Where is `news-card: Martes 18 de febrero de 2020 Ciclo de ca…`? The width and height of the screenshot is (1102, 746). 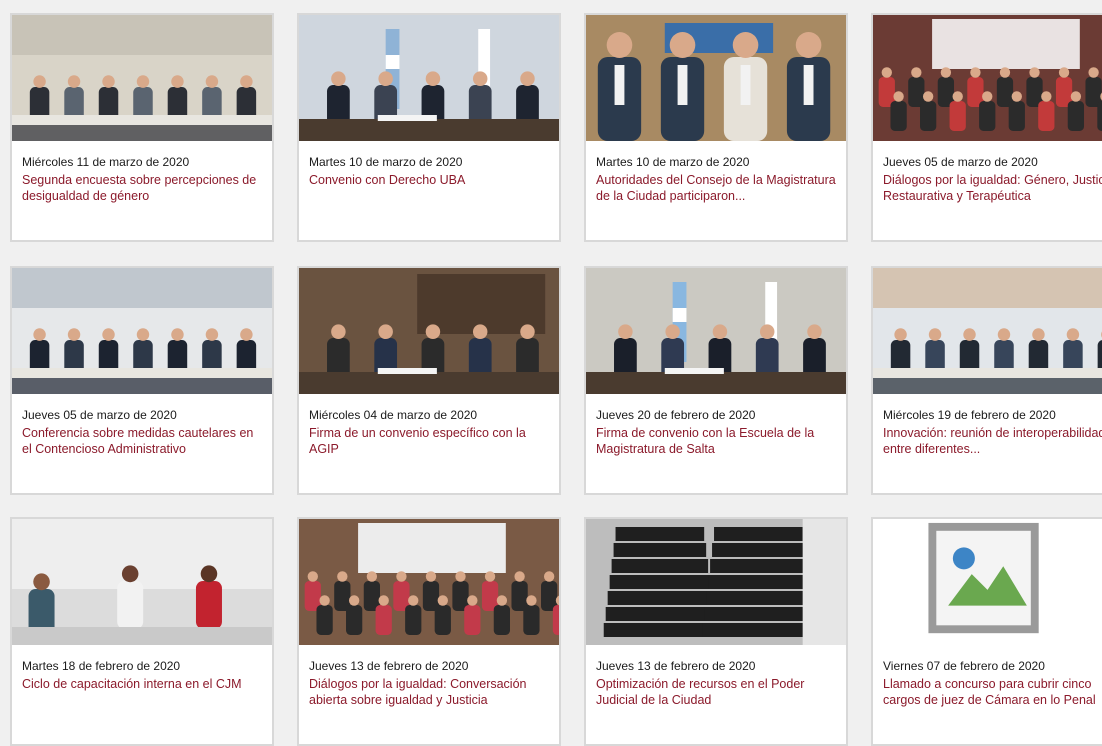
news-card: Martes 18 de febrero de 2020 Ciclo de ca… is located at coordinates (142, 631).